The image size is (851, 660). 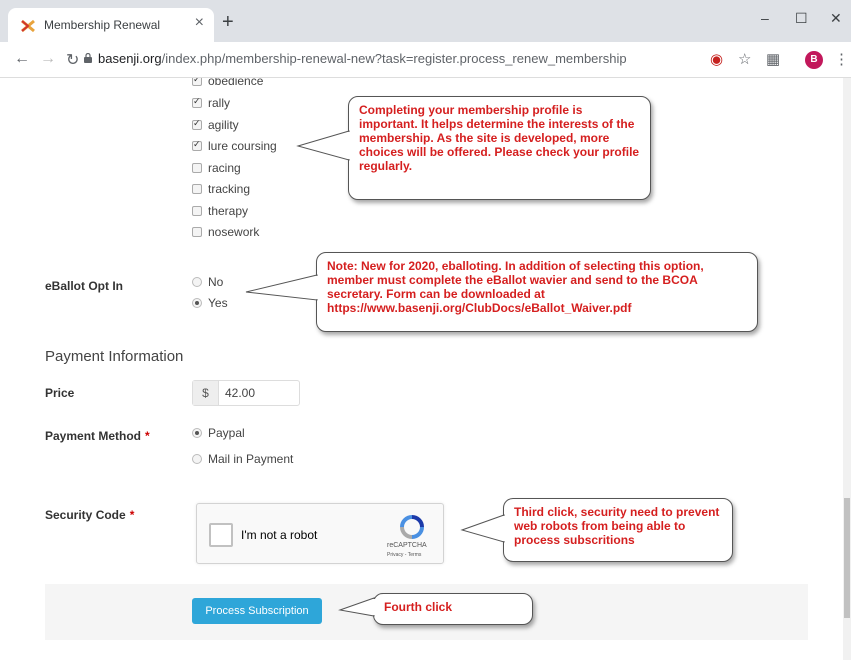 I want to click on eballot-option-no: No, so click(x=207, y=282).